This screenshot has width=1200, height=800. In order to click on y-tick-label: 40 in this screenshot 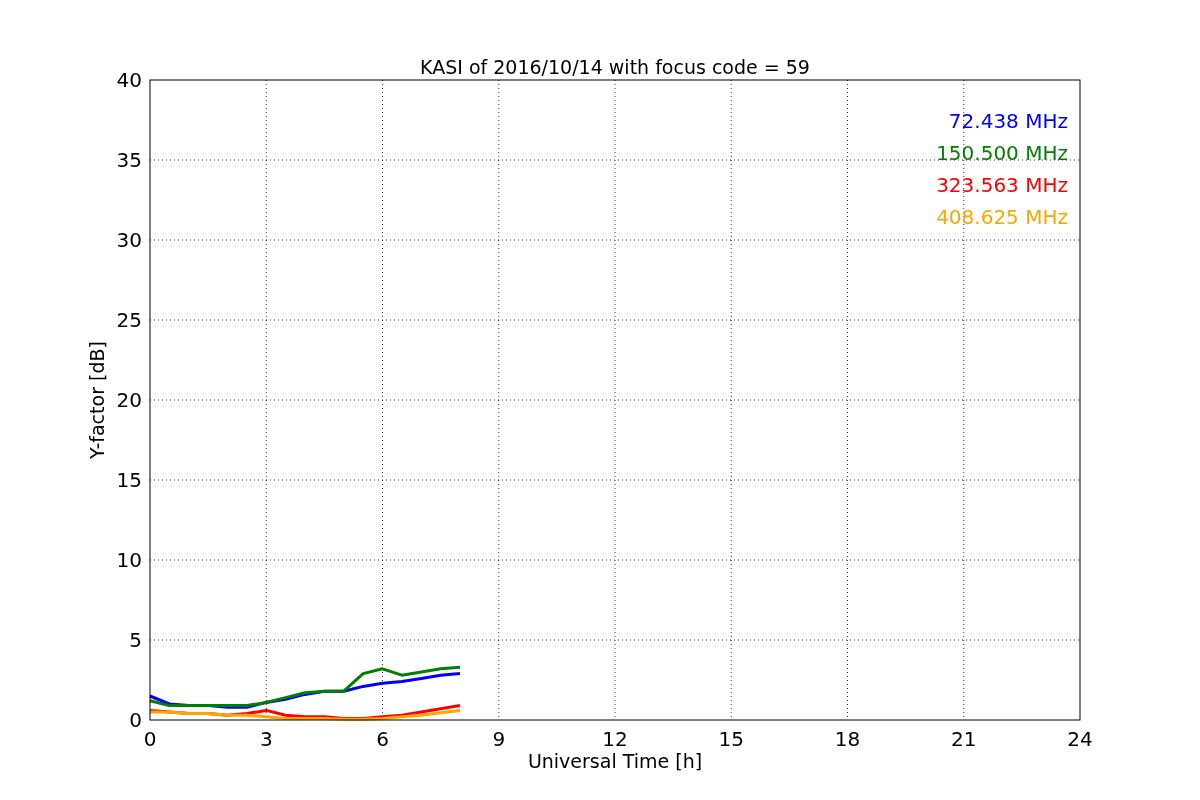, I will do `click(129, 80)`.